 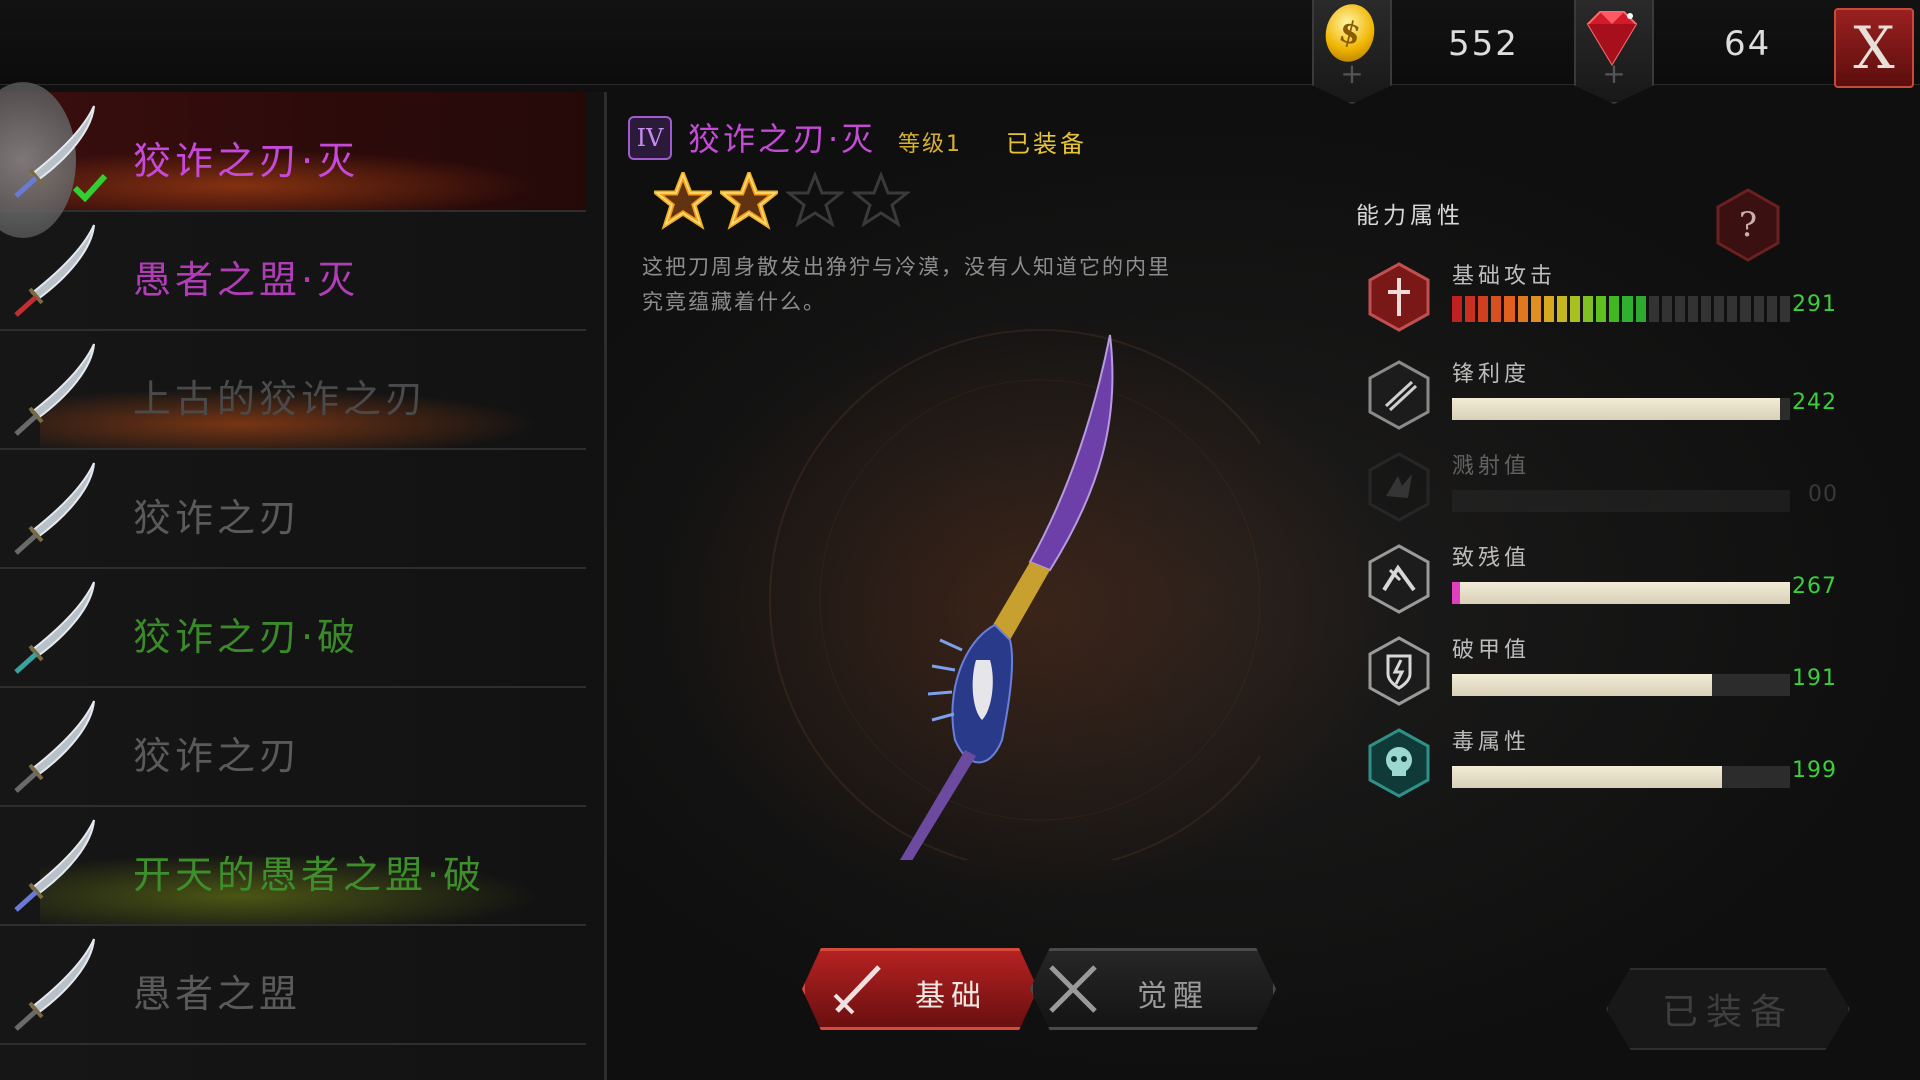 I want to click on stat-label: 基础攻击, so click(x=1504, y=276).